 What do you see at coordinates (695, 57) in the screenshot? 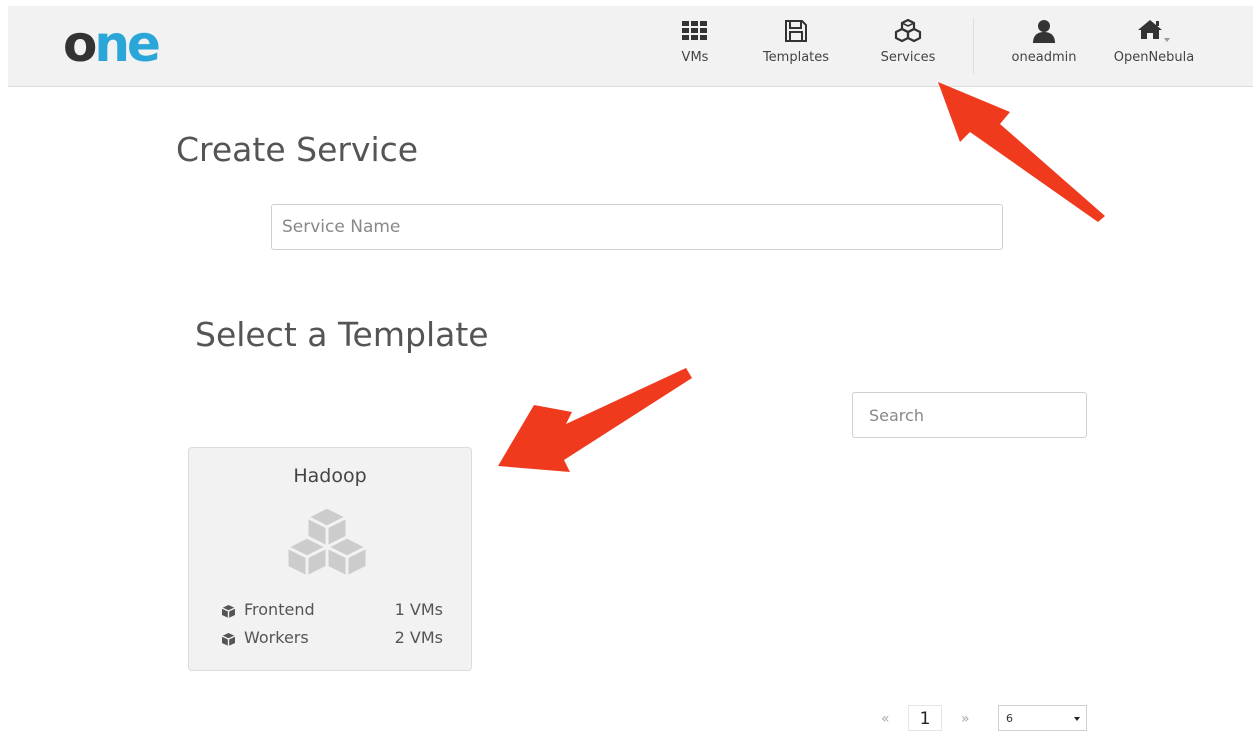
I see `nav-vms-label: VMs` at bounding box center [695, 57].